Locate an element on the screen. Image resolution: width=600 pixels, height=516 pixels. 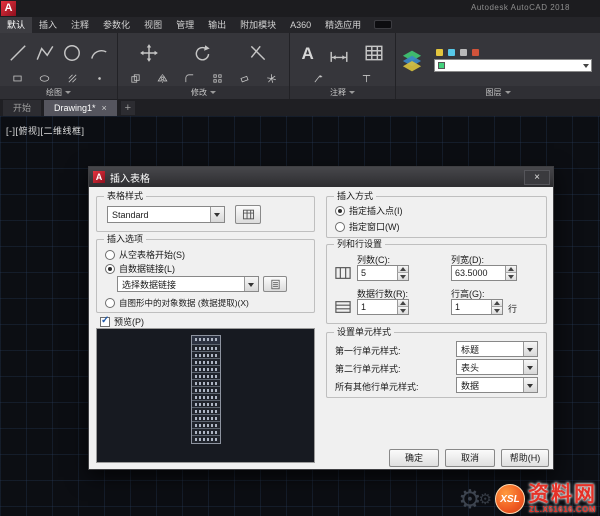
polyline-icon is located at coordinates (45, 53).